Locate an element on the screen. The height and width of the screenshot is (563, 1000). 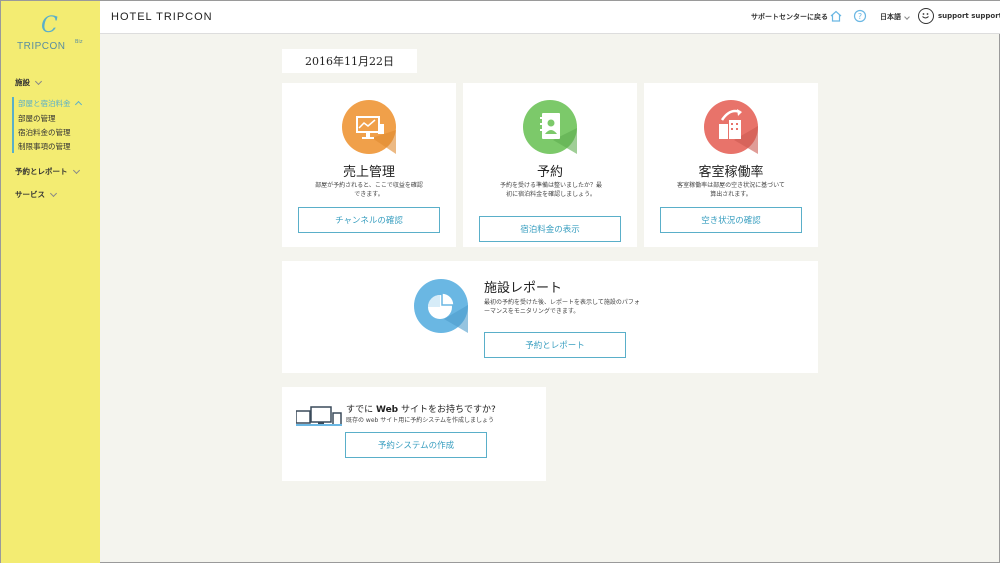
website-title-post: サイトをお持ちですか? is located at coordinates (448, 410).